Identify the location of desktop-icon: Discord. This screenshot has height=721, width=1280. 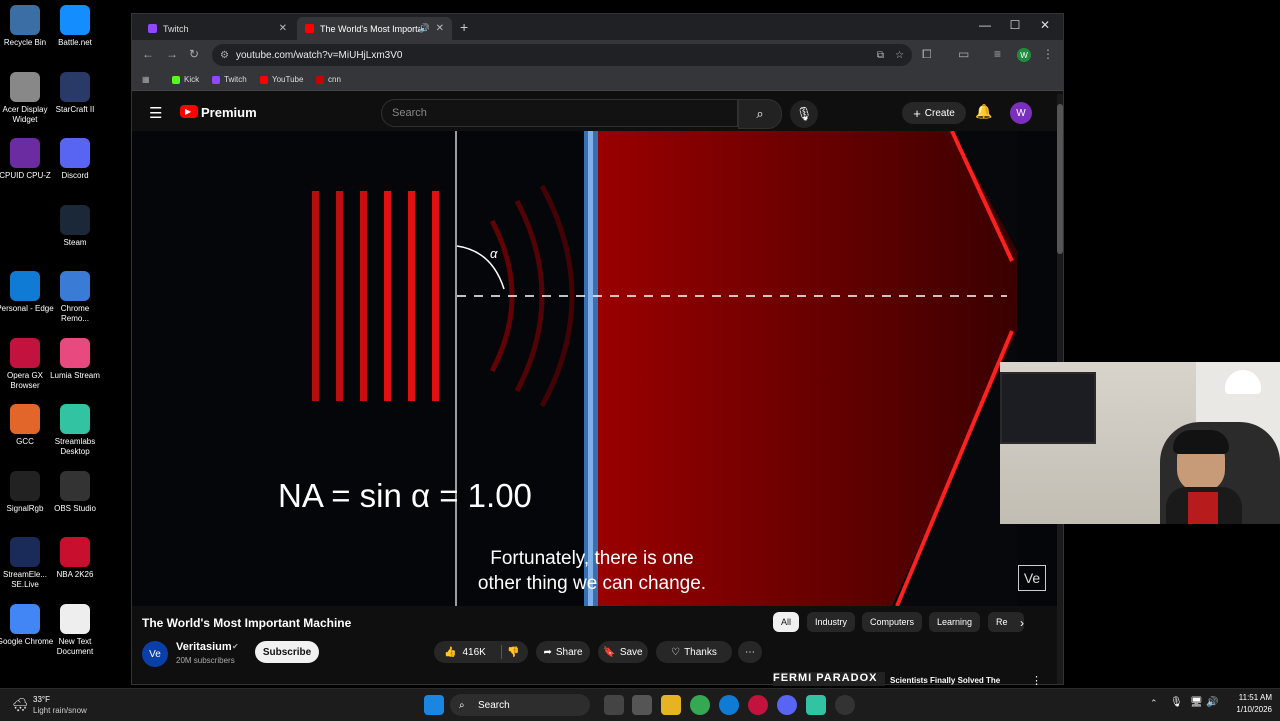
(75, 159).